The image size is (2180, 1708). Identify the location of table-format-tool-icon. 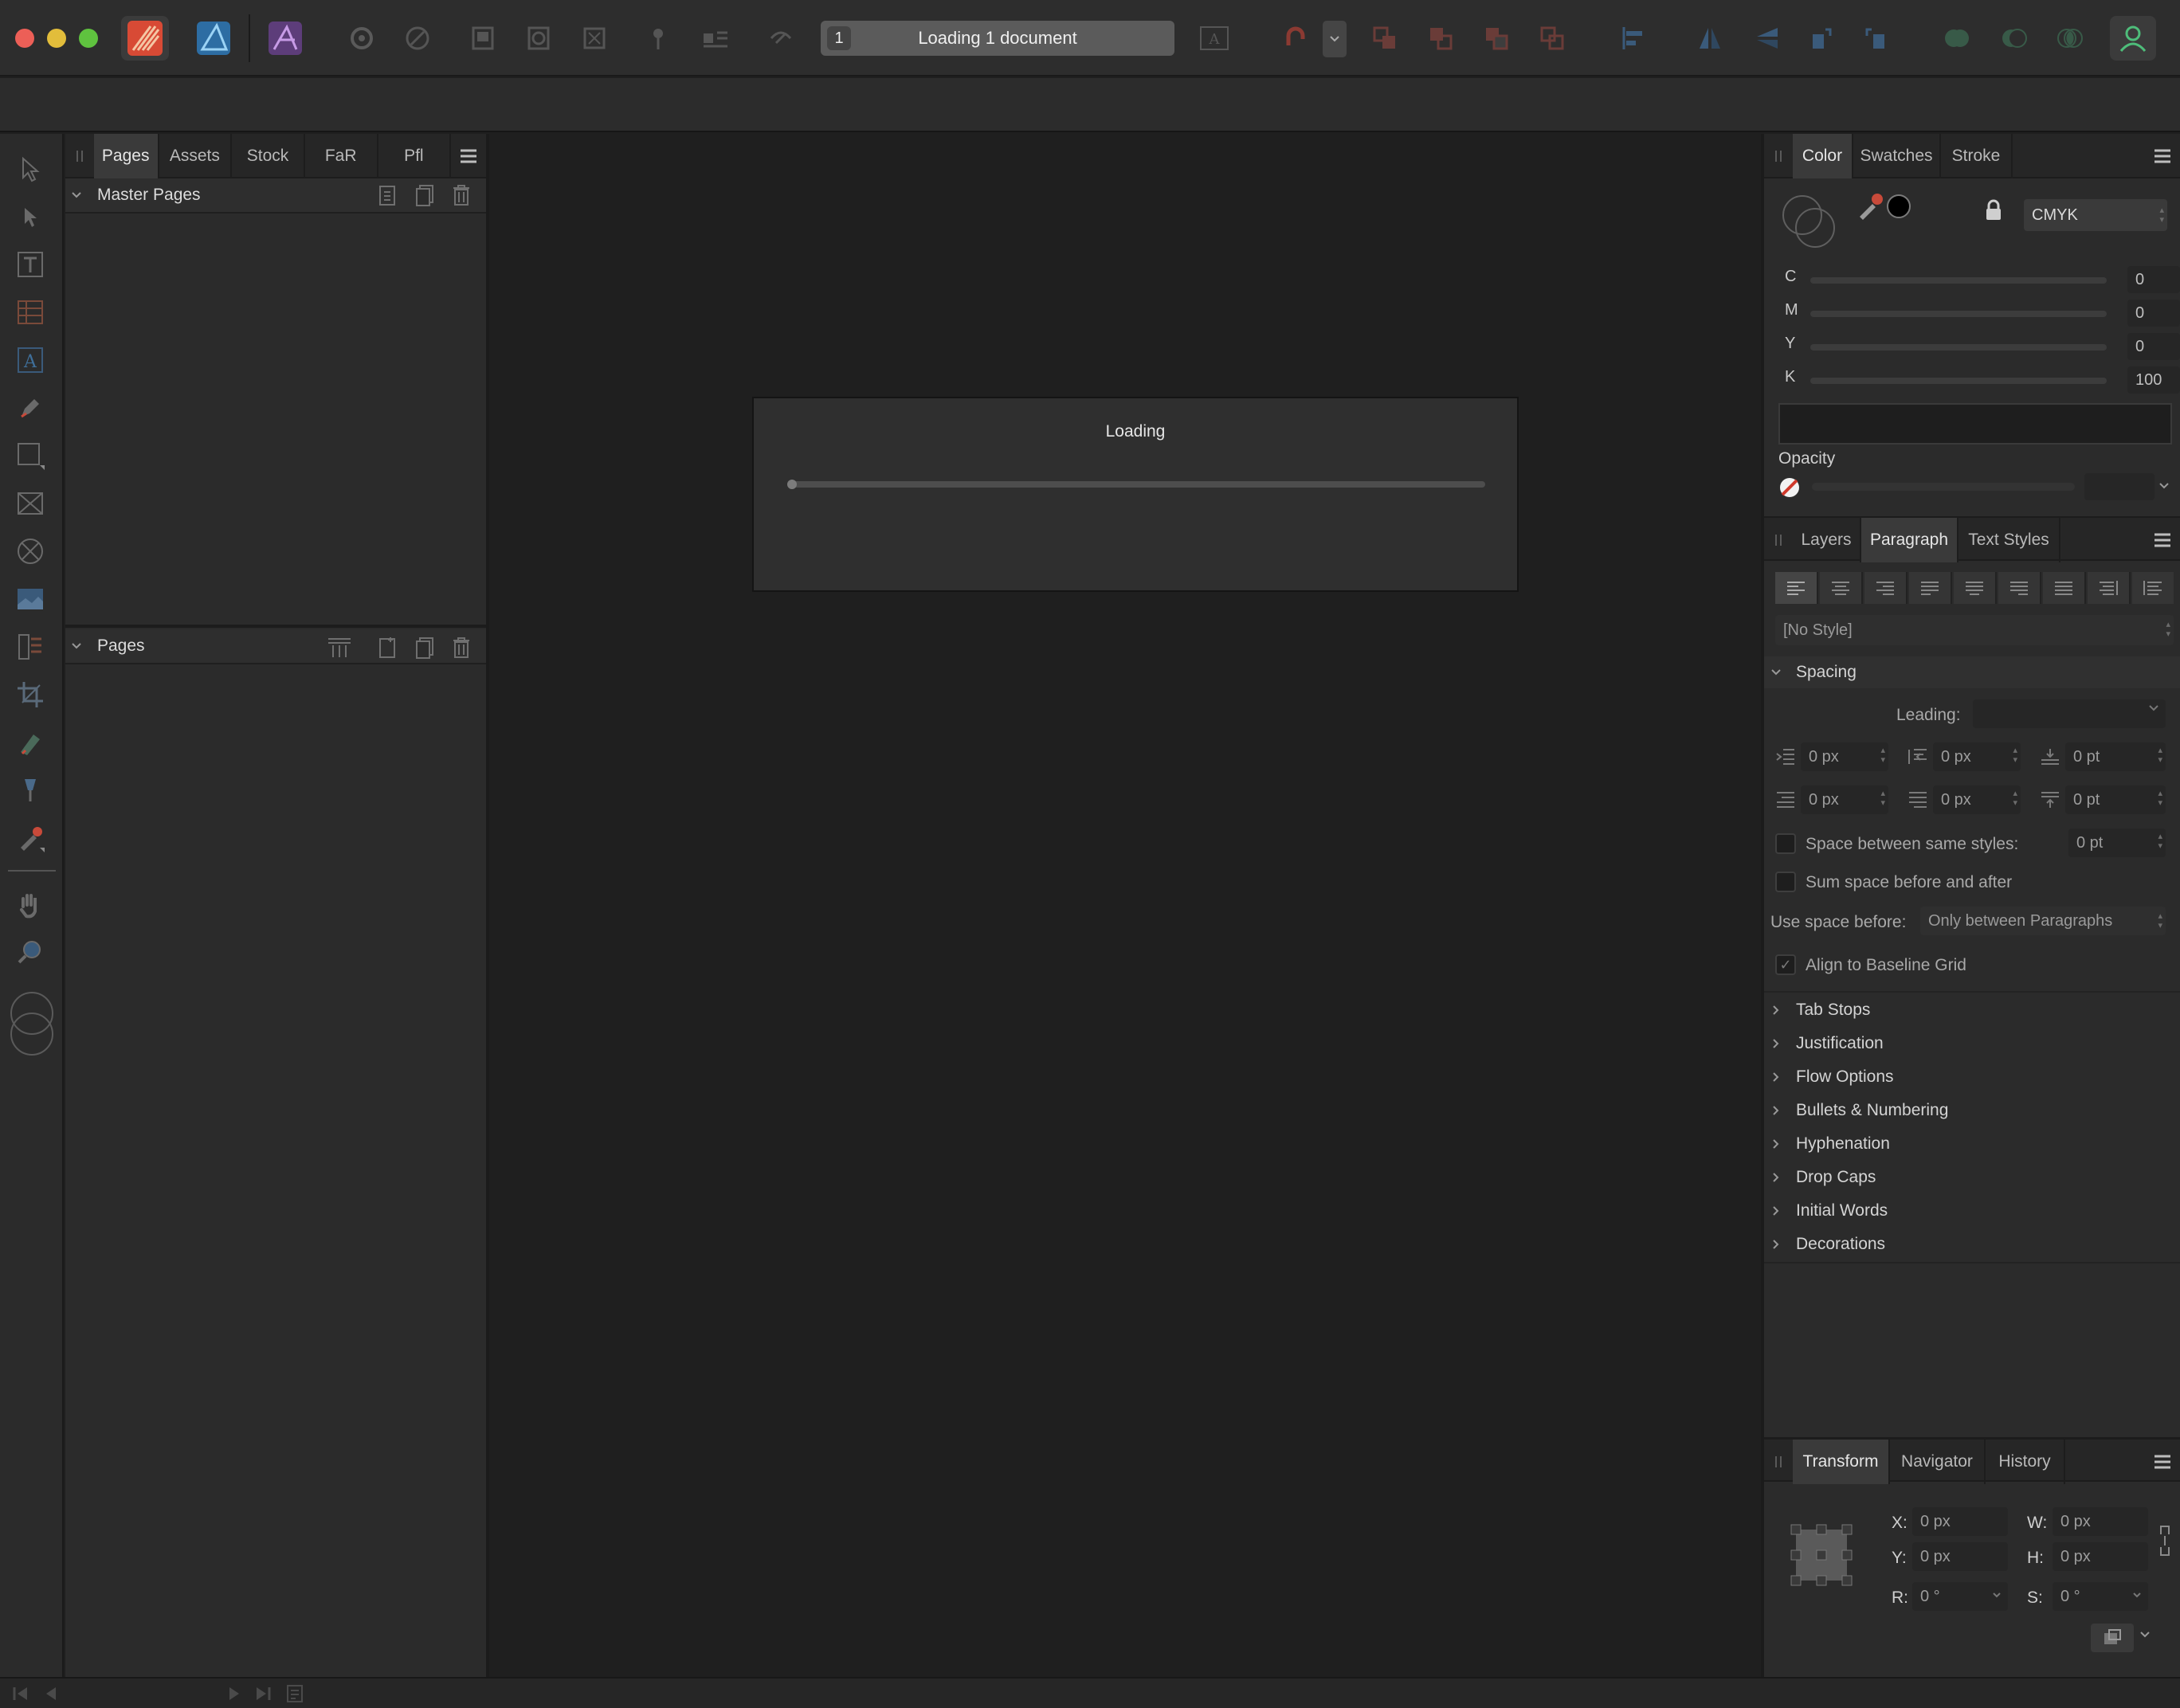
(30, 647).